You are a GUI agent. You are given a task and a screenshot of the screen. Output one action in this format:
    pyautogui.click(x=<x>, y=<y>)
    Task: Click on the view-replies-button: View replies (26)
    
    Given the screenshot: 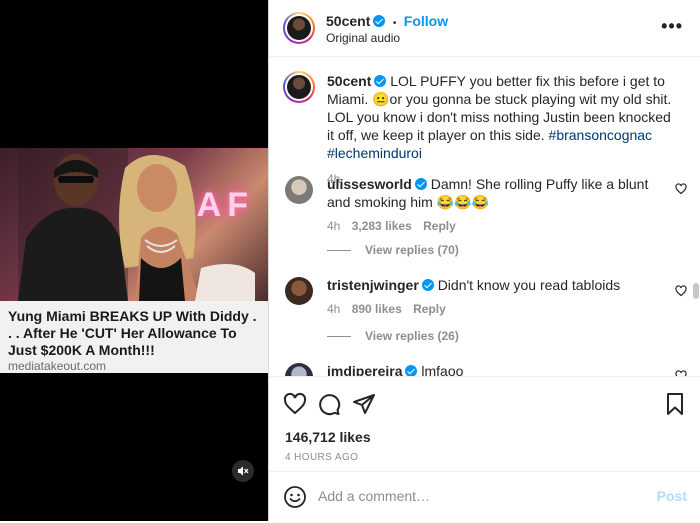 What is the action you would take?
    pyautogui.click(x=393, y=336)
    